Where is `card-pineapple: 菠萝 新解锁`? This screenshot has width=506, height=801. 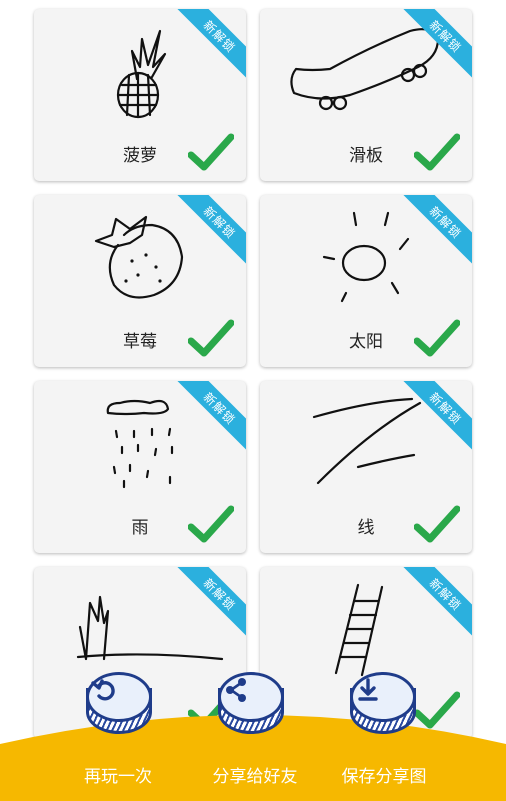
card-pineapple: 菠萝 新解锁 is located at coordinates (140, 95).